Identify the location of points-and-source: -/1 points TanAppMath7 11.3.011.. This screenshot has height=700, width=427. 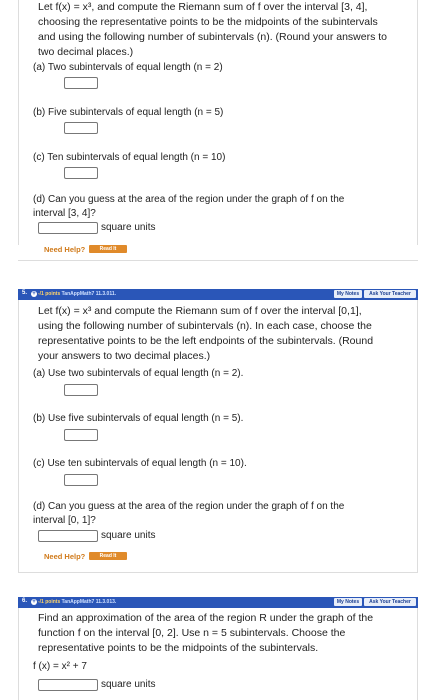
(77, 294).